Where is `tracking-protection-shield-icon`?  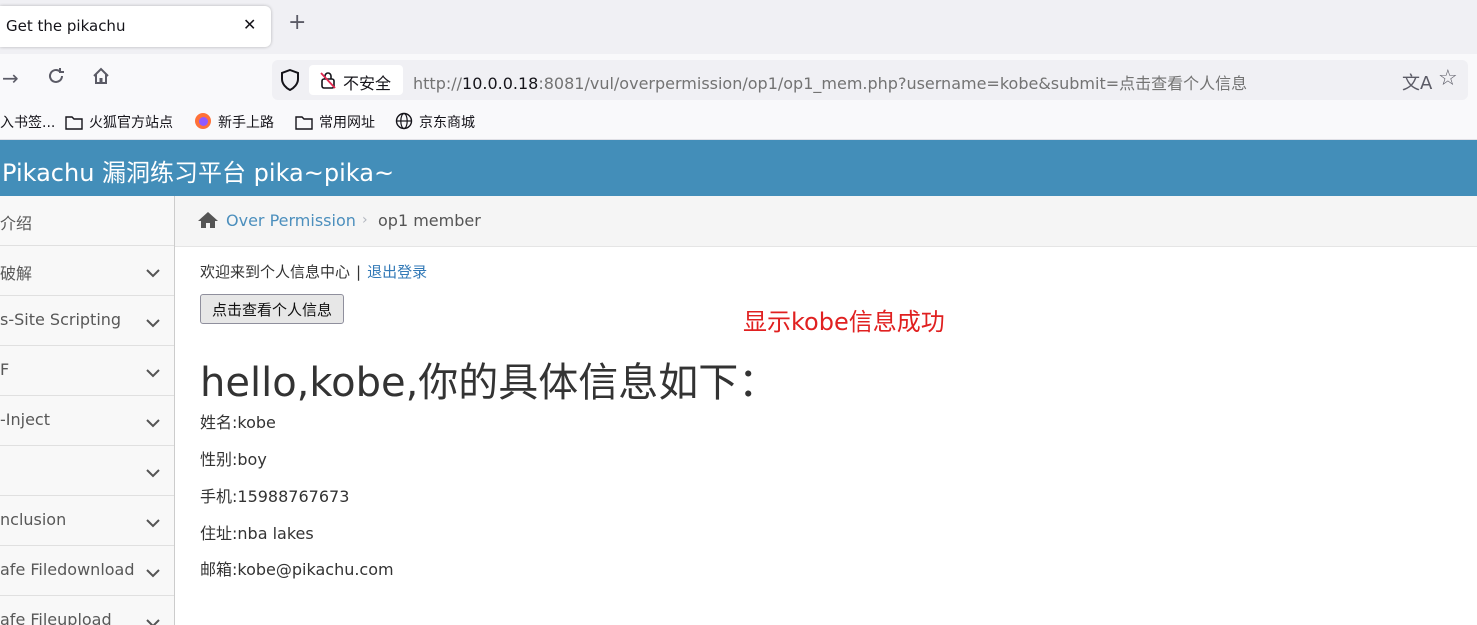 tracking-protection-shield-icon is located at coordinates (290, 81).